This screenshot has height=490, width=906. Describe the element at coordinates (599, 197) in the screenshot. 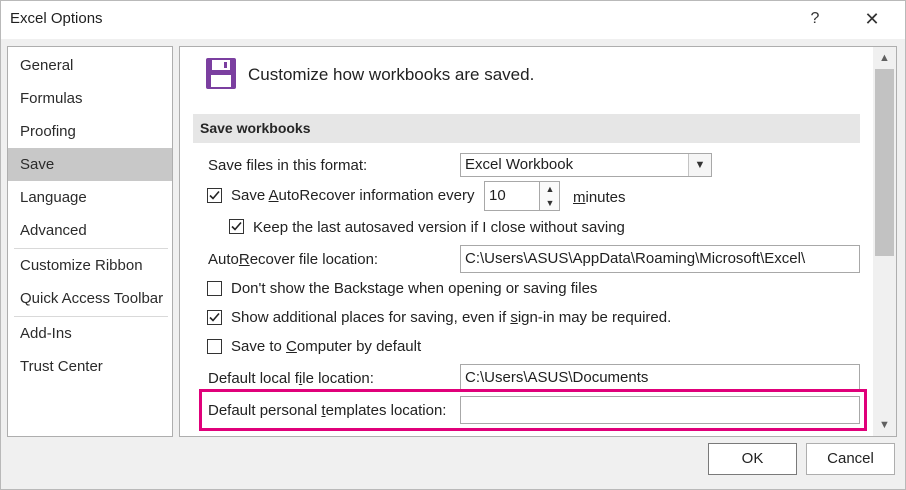

I see `minutes-label: minutes` at that location.